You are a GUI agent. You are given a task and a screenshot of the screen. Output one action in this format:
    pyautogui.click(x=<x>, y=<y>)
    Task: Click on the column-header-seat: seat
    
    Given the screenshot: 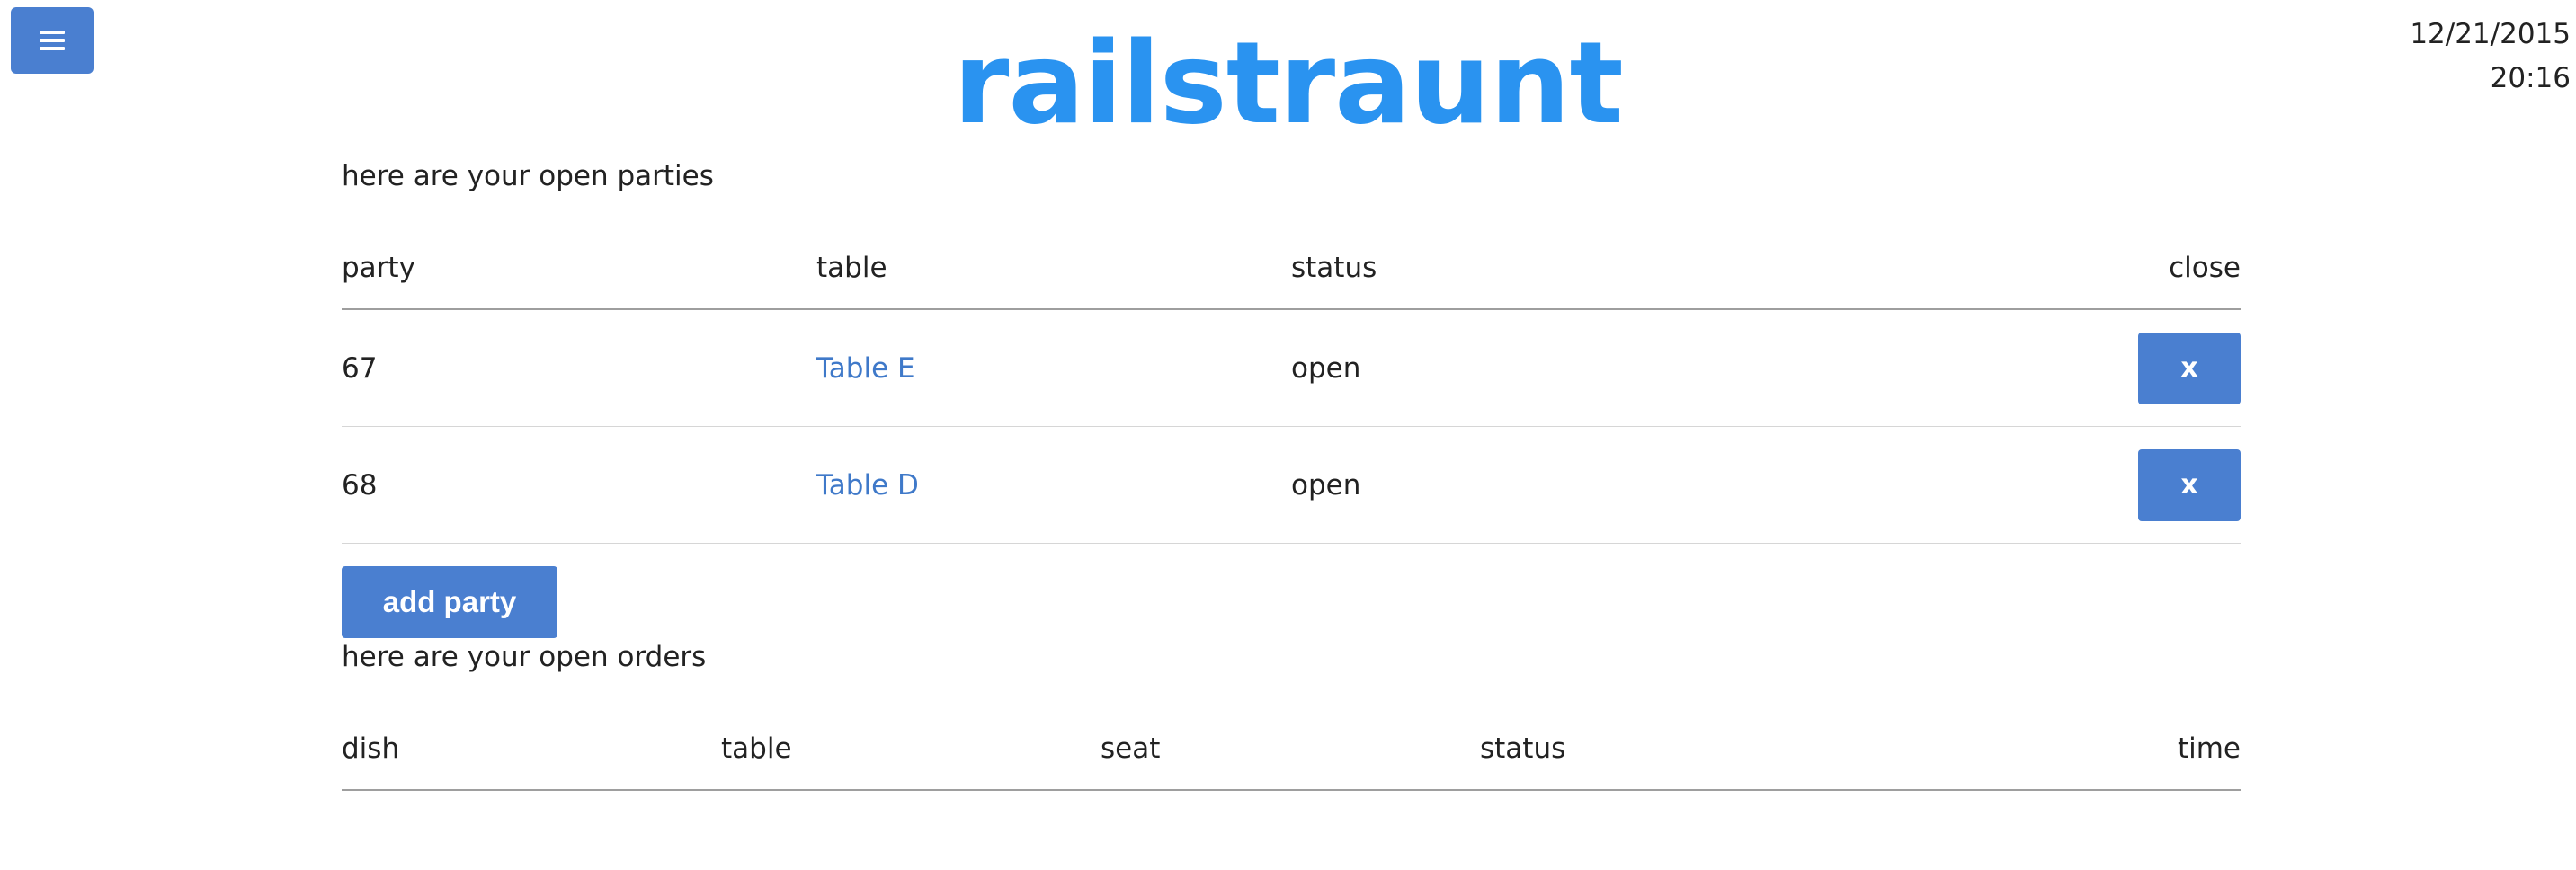 What is the action you would take?
    pyautogui.click(x=1291, y=749)
    